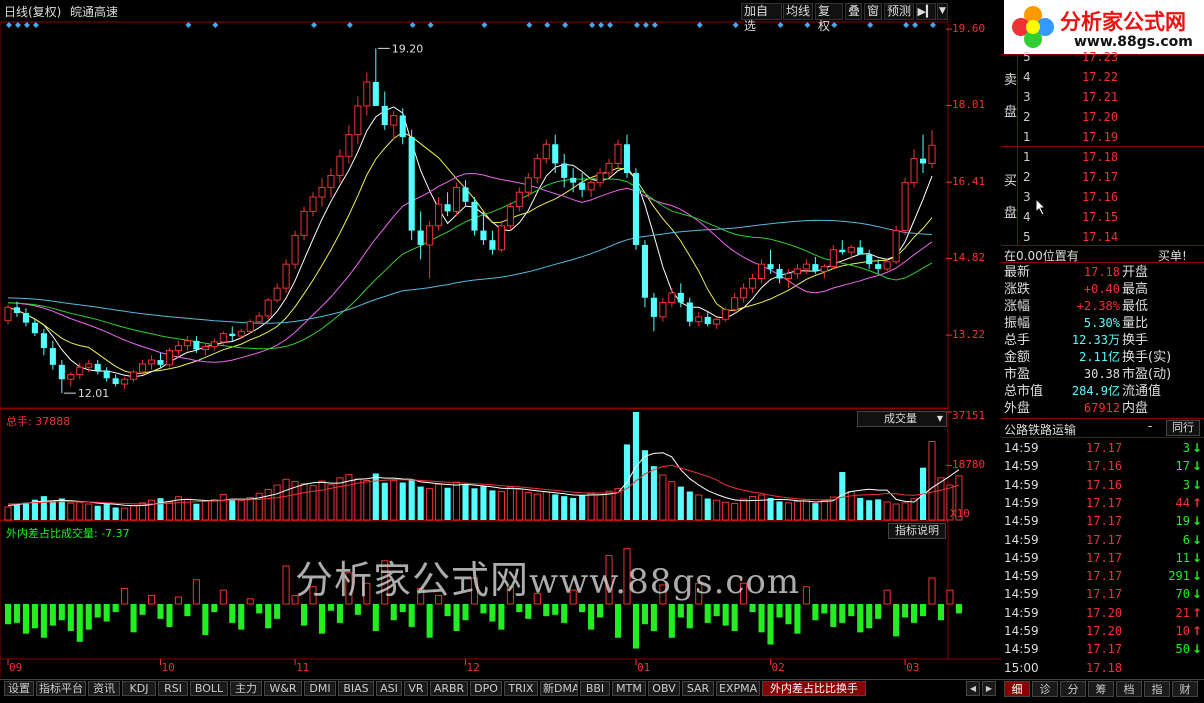 The image size is (1204, 703). Describe the element at coordinates (521, 688) in the screenshot. I see `tab-14: TRIX` at that location.